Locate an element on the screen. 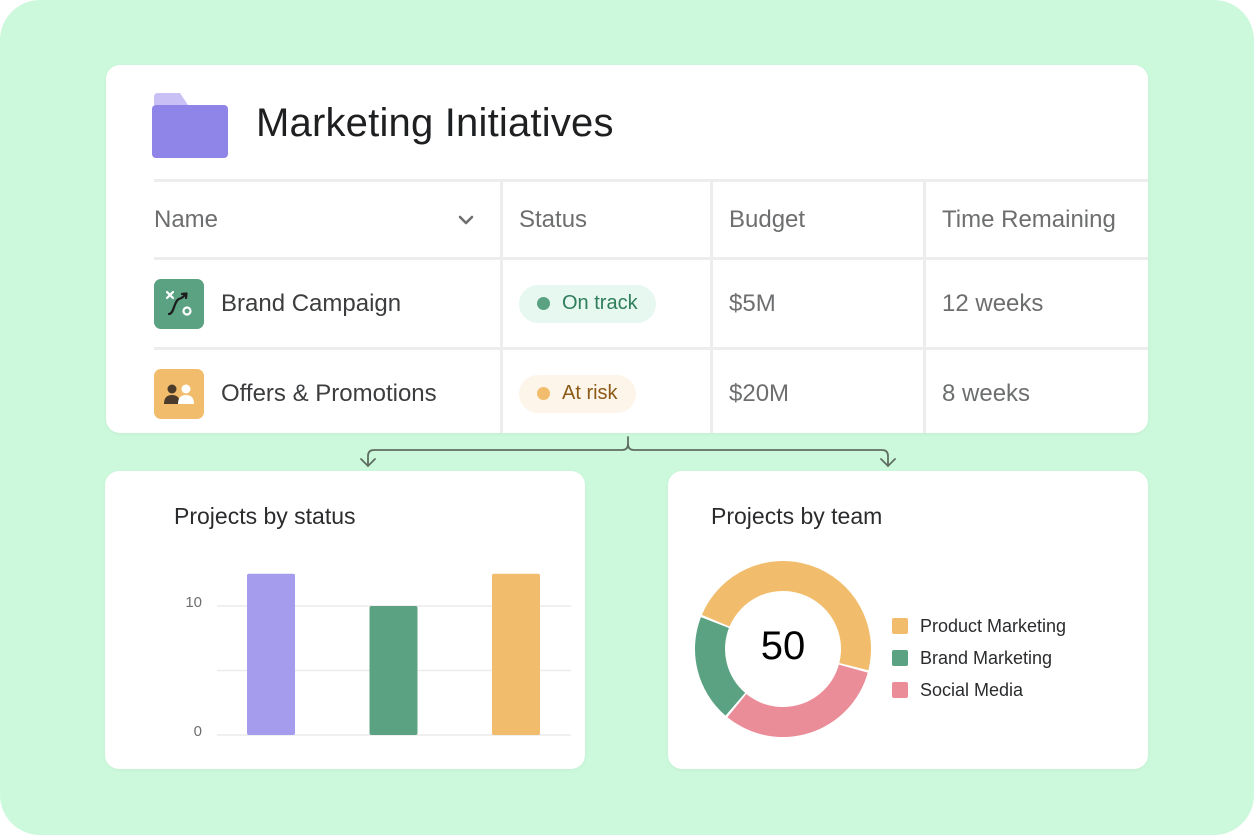 This screenshot has width=1254, height=835. name-cell: Offers & Promotions is located at coordinates (327, 391).